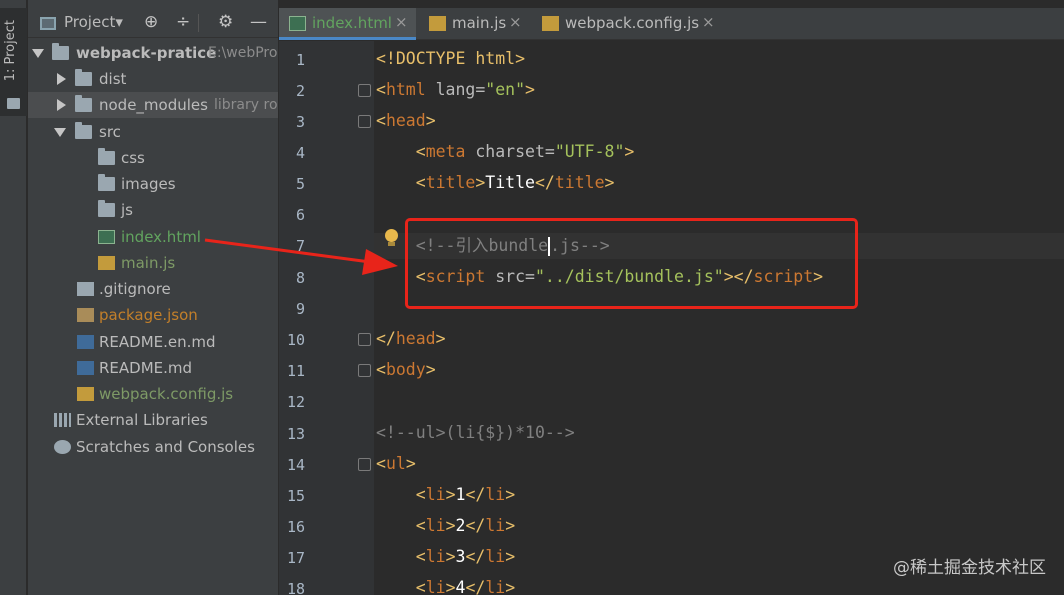 This screenshot has height=595, width=1064. Describe the element at coordinates (465, 556) in the screenshot. I see `code-line-17: <li>3</li>` at that location.